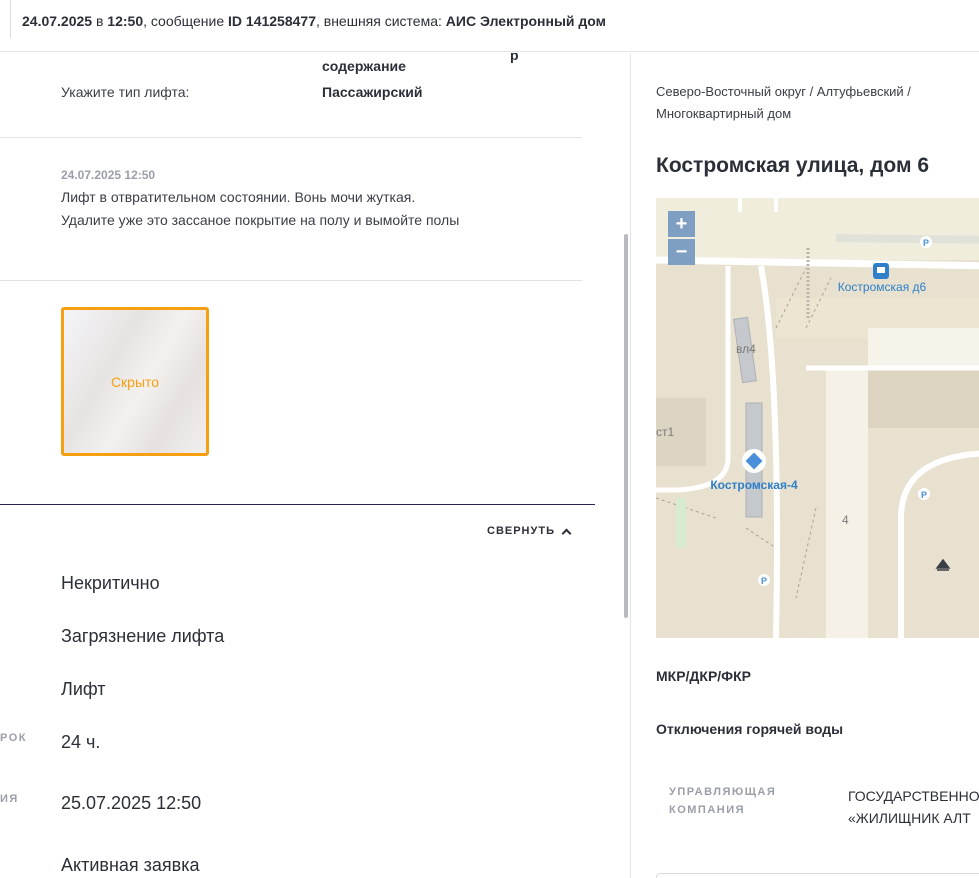 This screenshot has width=979, height=878. What do you see at coordinates (845, 520) in the screenshot?
I see `building-label: 4` at bounding box center [845, 520].